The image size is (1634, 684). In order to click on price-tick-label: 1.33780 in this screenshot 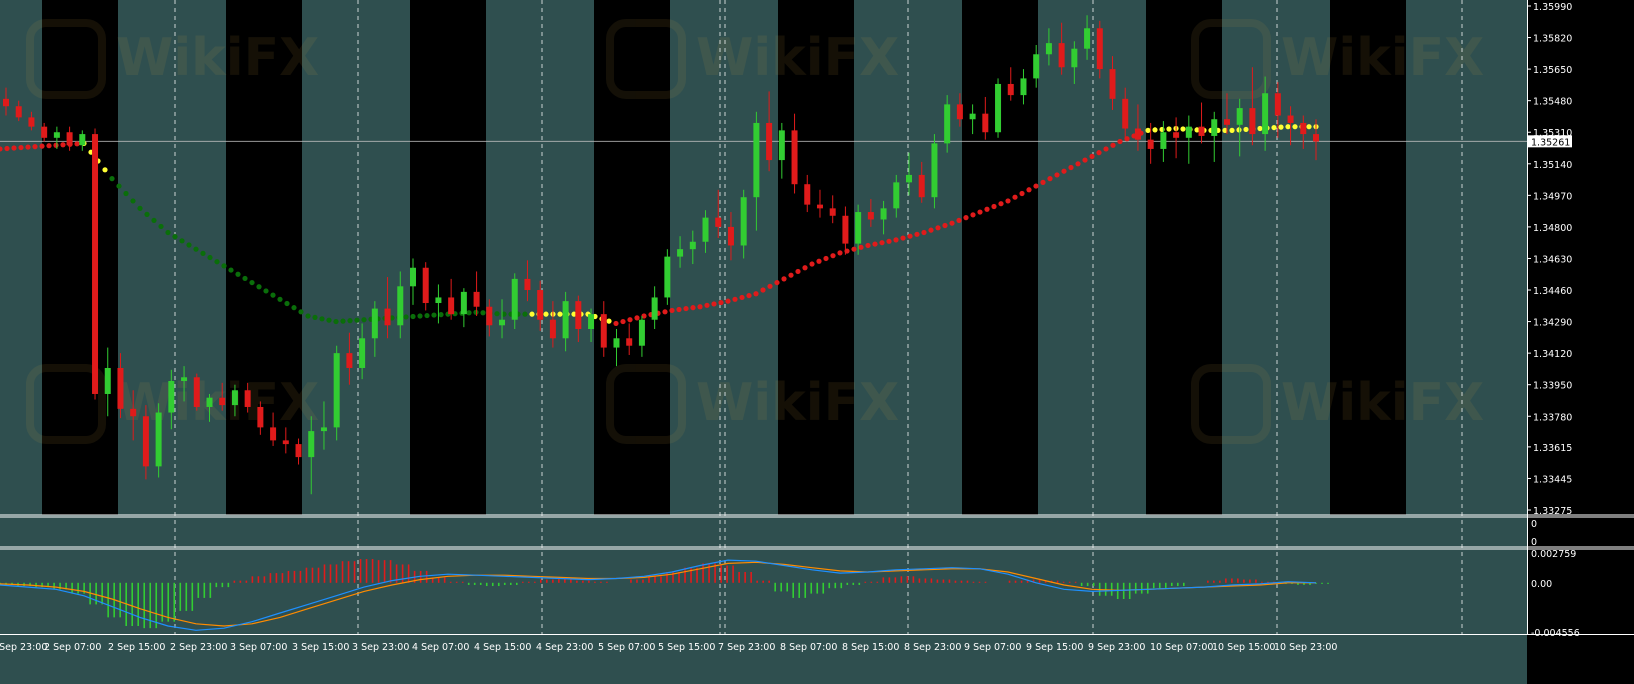, I will do `click(1552, 417)`.